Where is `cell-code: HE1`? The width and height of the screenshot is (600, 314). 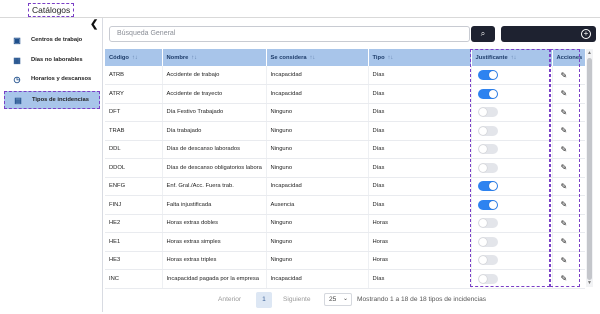 cell-code: HE1 is located at coordinates (134, 242).